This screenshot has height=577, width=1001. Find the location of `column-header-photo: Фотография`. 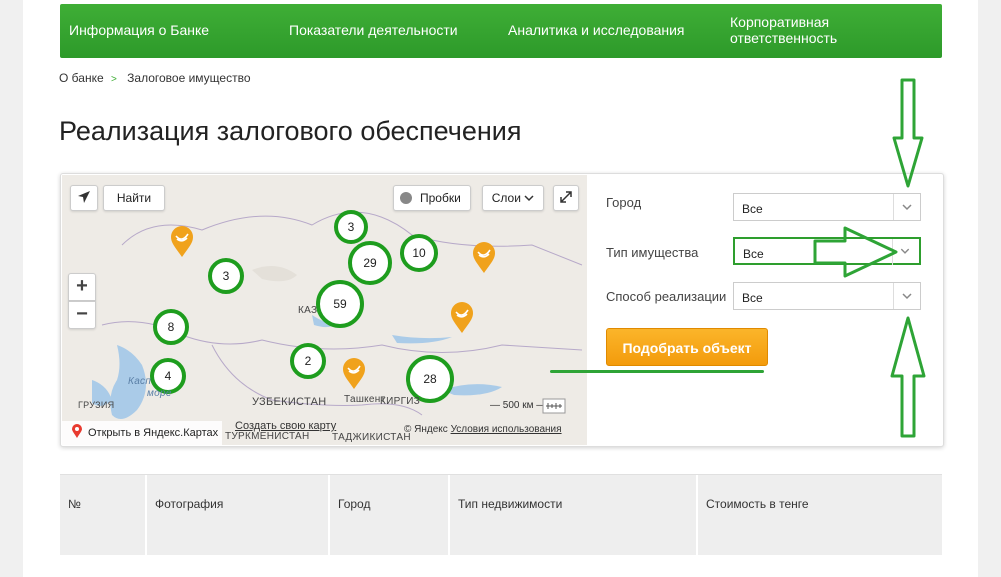

column-header-photo: Фотография is located at coordinates (238, 515).